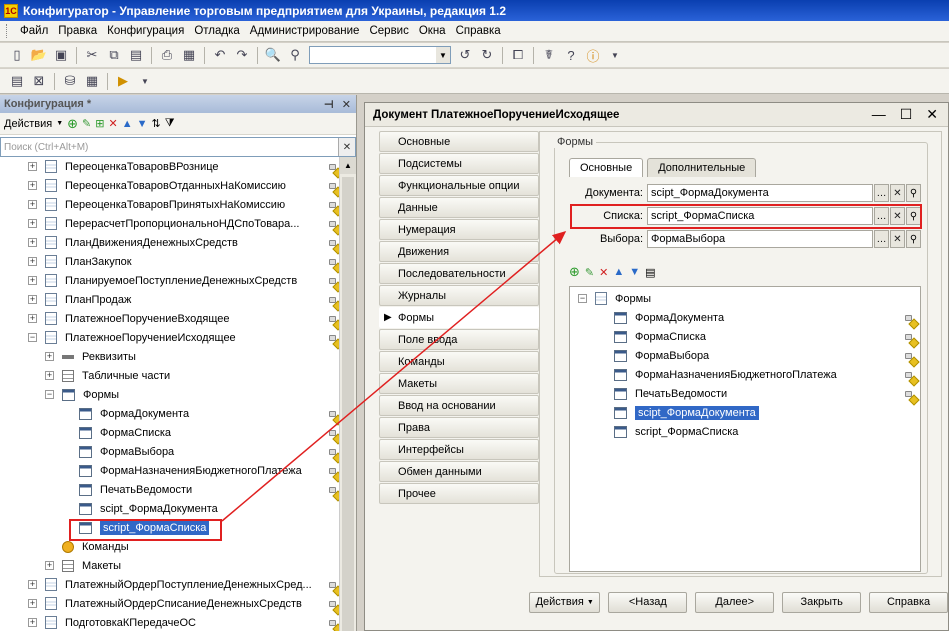 The width and height of the screenshot is (949, 631). I want to click on tree-search-input: Поиск (Ctrl+Alt+M) ✕, so click(178, 147).